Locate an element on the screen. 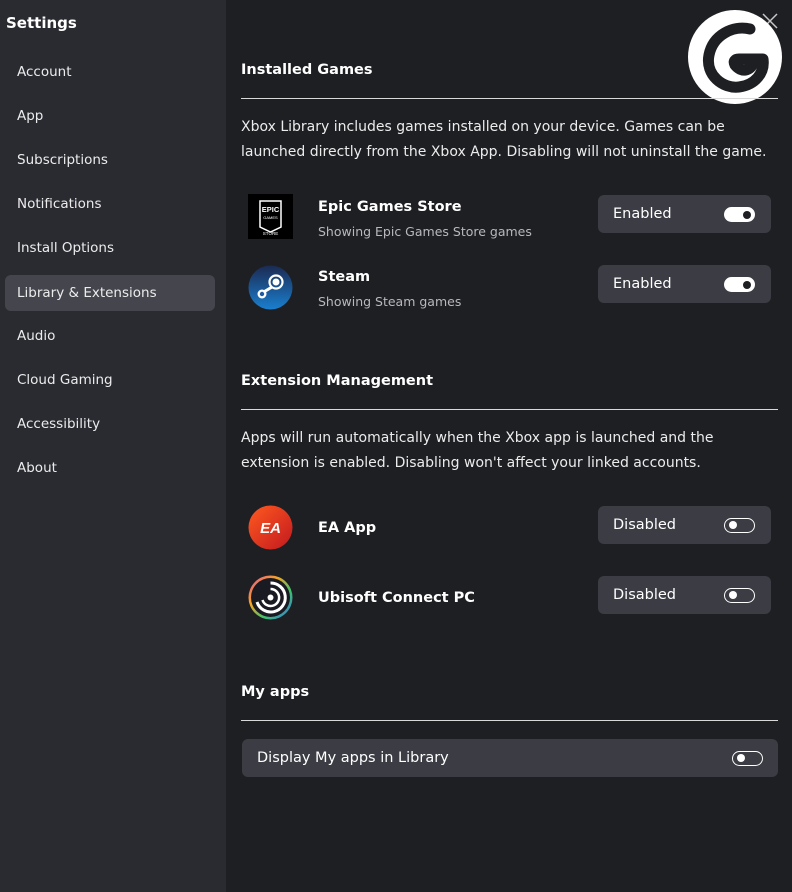 The height and width of the screenshot is (892, 792). section-title-extension-management: Extension Management is located at coordinates (337, 381).